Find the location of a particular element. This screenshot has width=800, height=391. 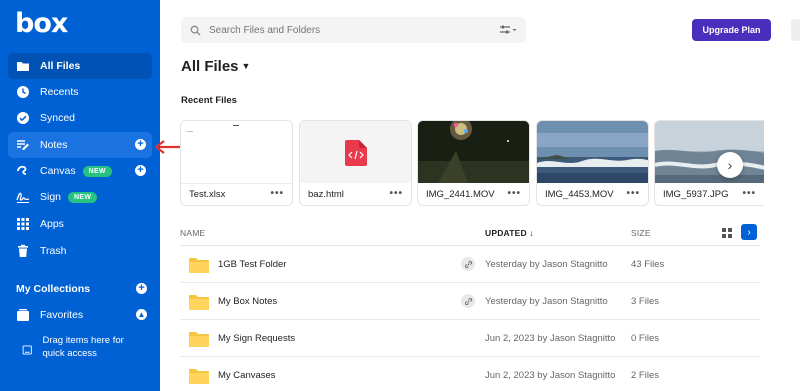

sidebar-item-trash: Trash is located at coordinates (80, 251).